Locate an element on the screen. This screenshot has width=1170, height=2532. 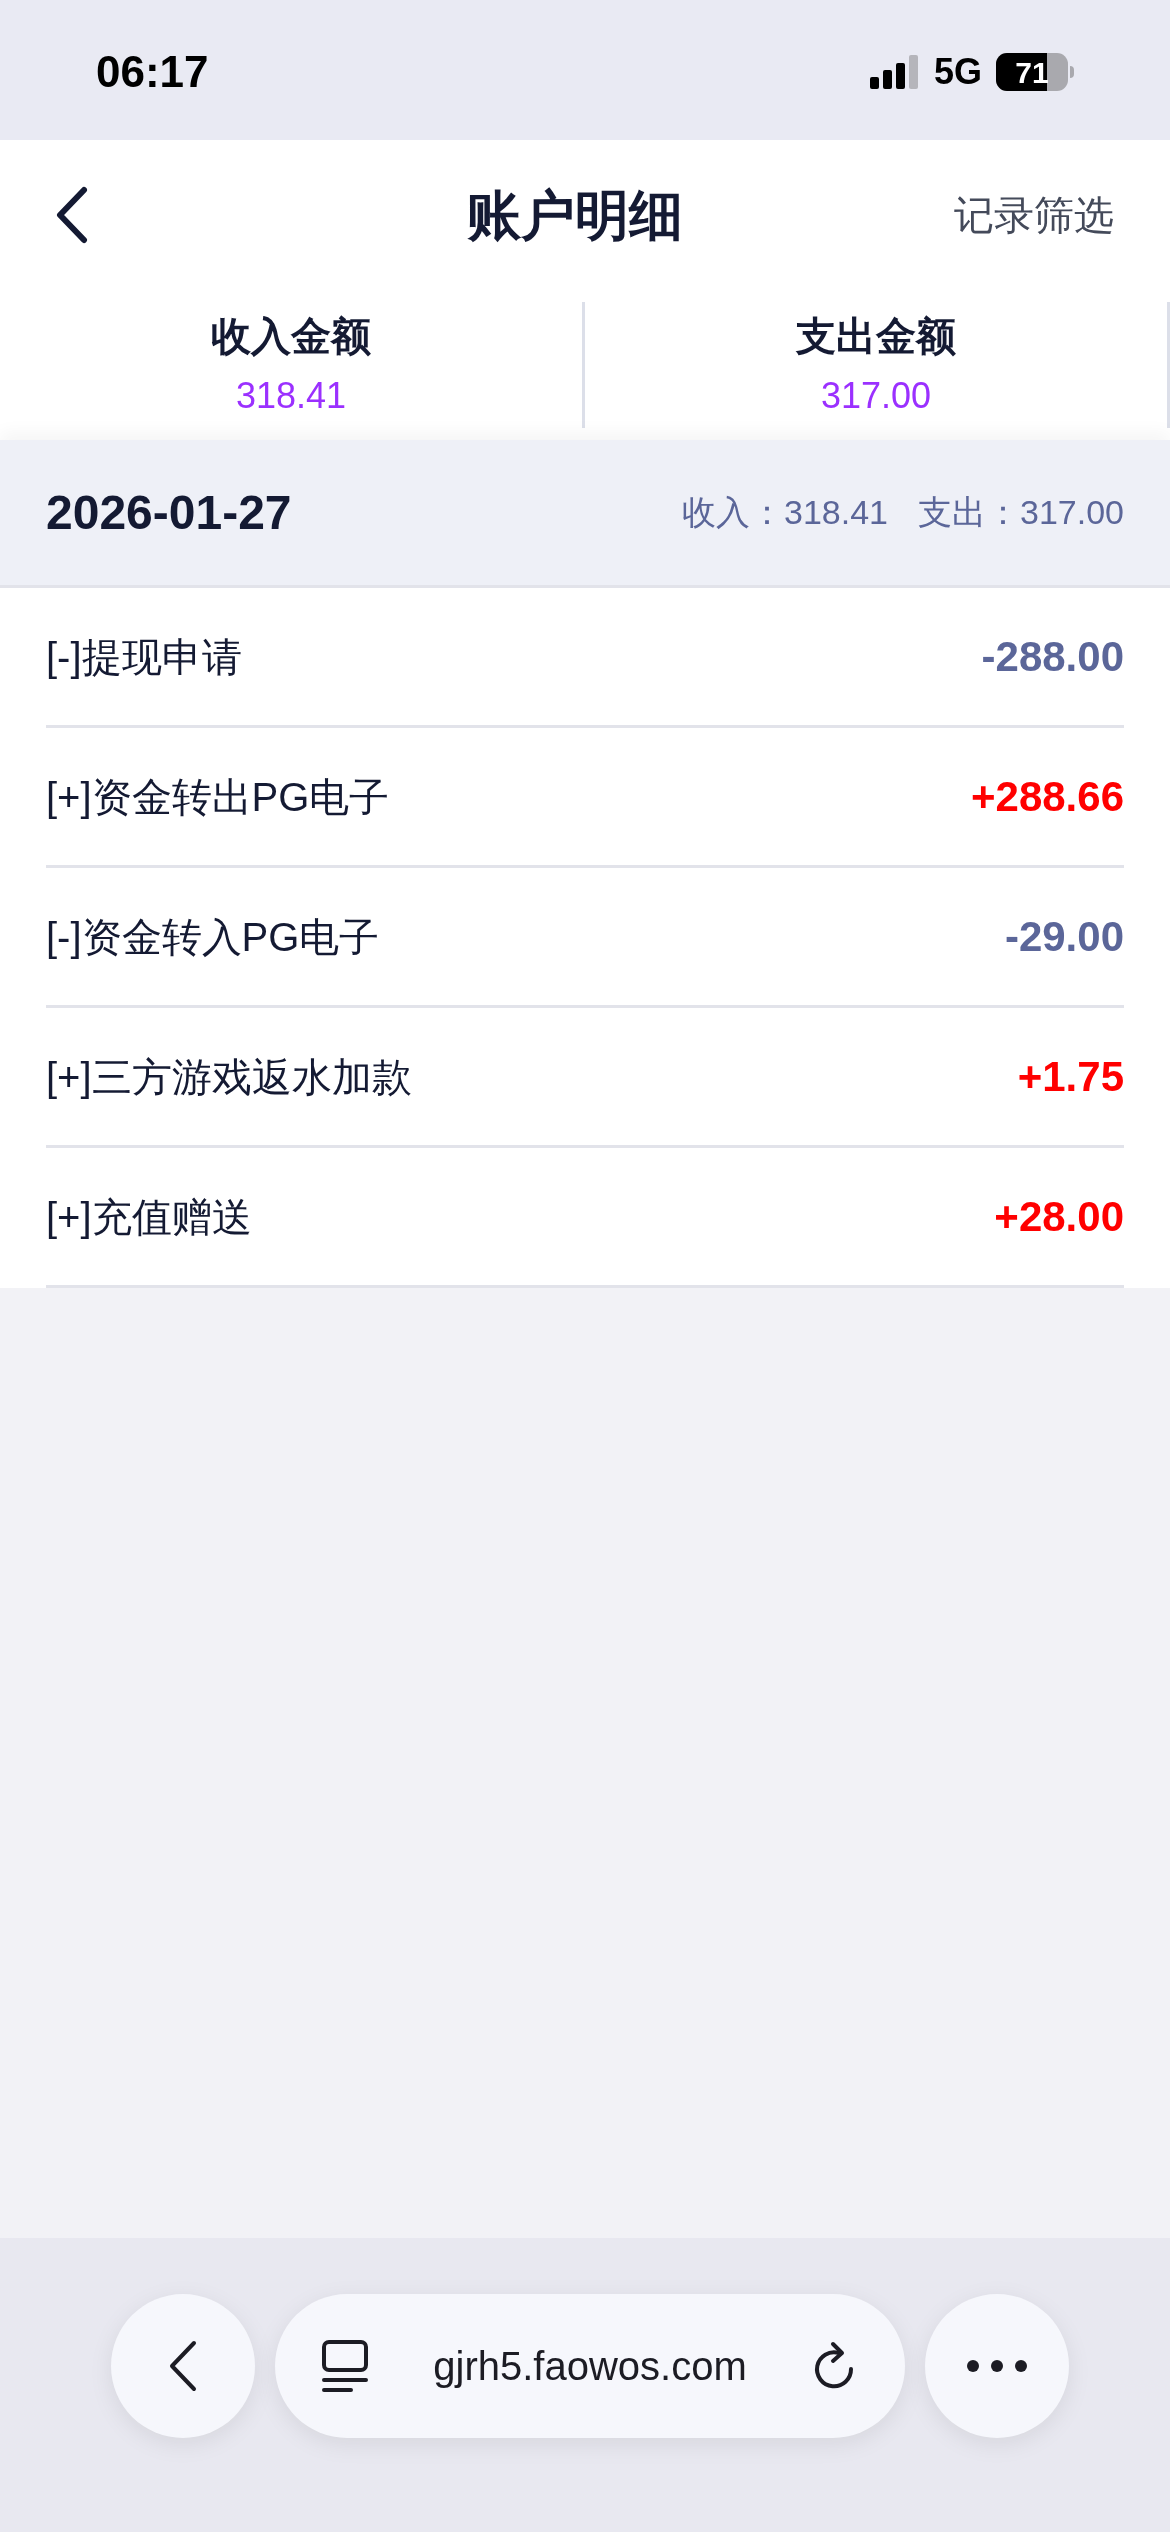
signal-icon is located at coordinates (894, 72).